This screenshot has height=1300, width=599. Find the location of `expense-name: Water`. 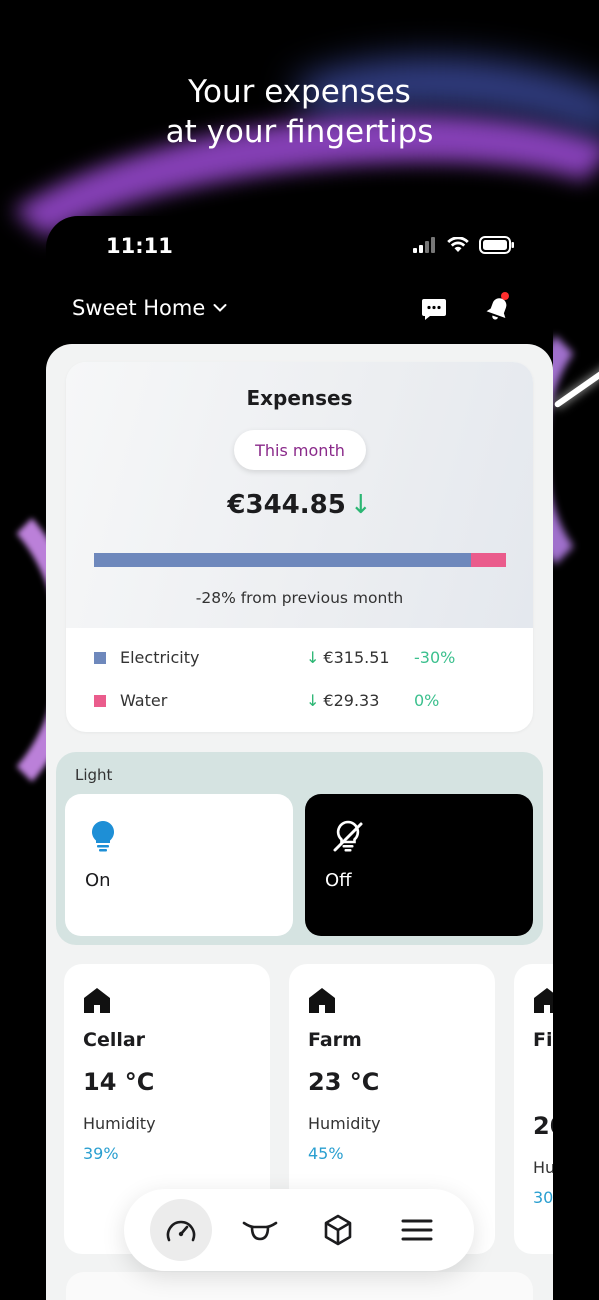

expense-name: Water is located at coordinates (144, 700).